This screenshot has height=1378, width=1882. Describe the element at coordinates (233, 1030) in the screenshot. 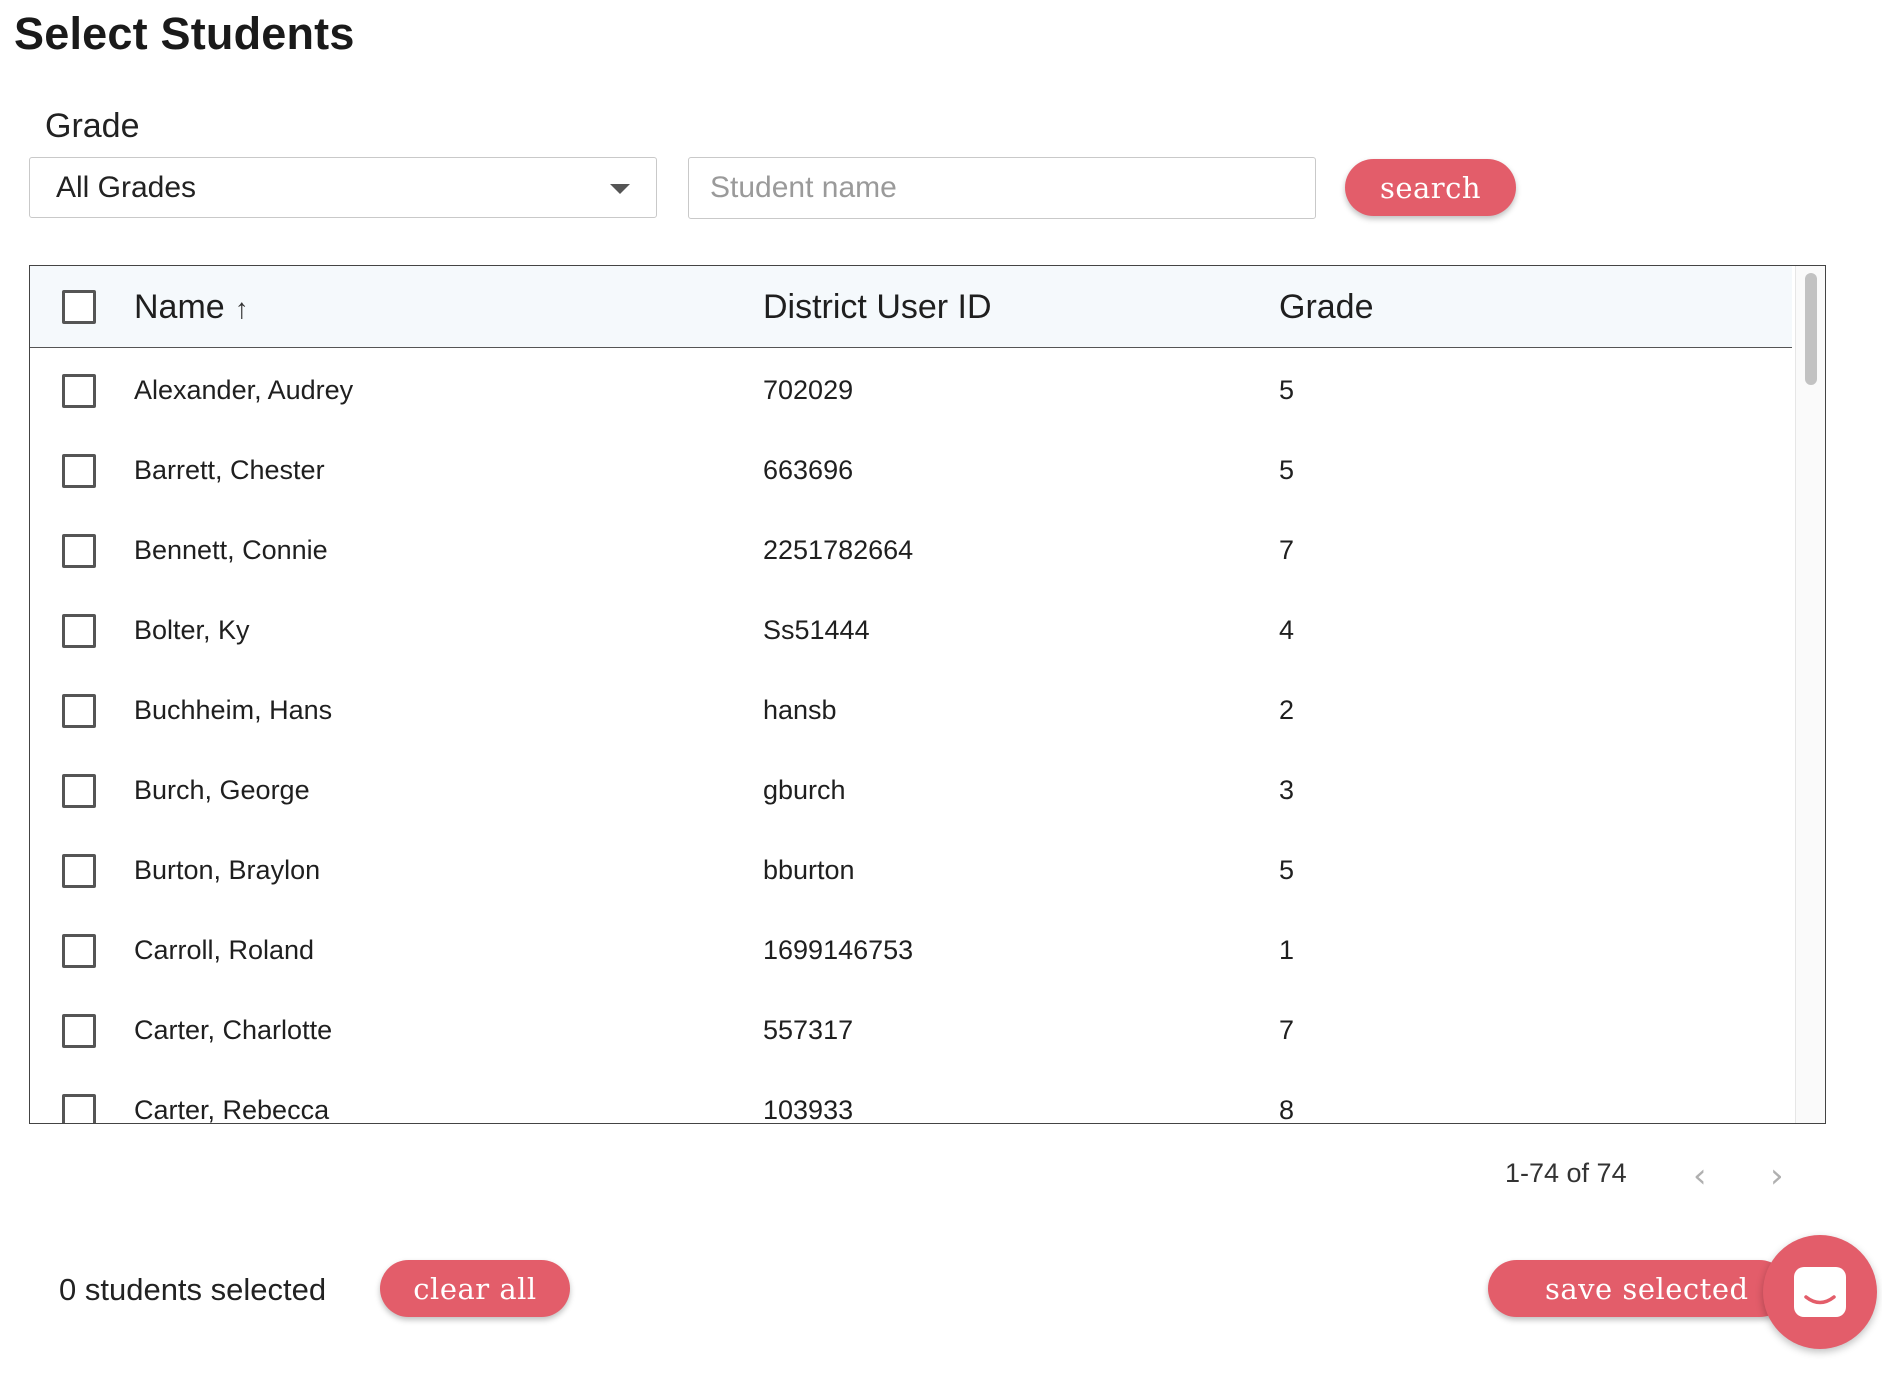

I see `student-name-cell: Carter, Charlotte` at that location.